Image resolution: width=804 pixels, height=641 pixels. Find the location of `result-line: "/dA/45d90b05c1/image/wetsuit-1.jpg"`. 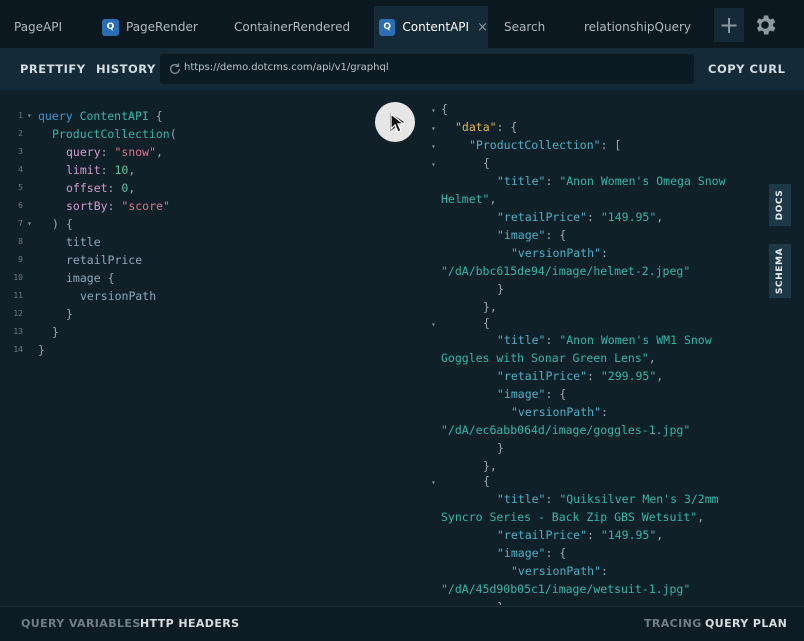

result-line: "/dA/45d90b05c1/image/wetsuit-1.jpg" is located at coordinates (566, 589).